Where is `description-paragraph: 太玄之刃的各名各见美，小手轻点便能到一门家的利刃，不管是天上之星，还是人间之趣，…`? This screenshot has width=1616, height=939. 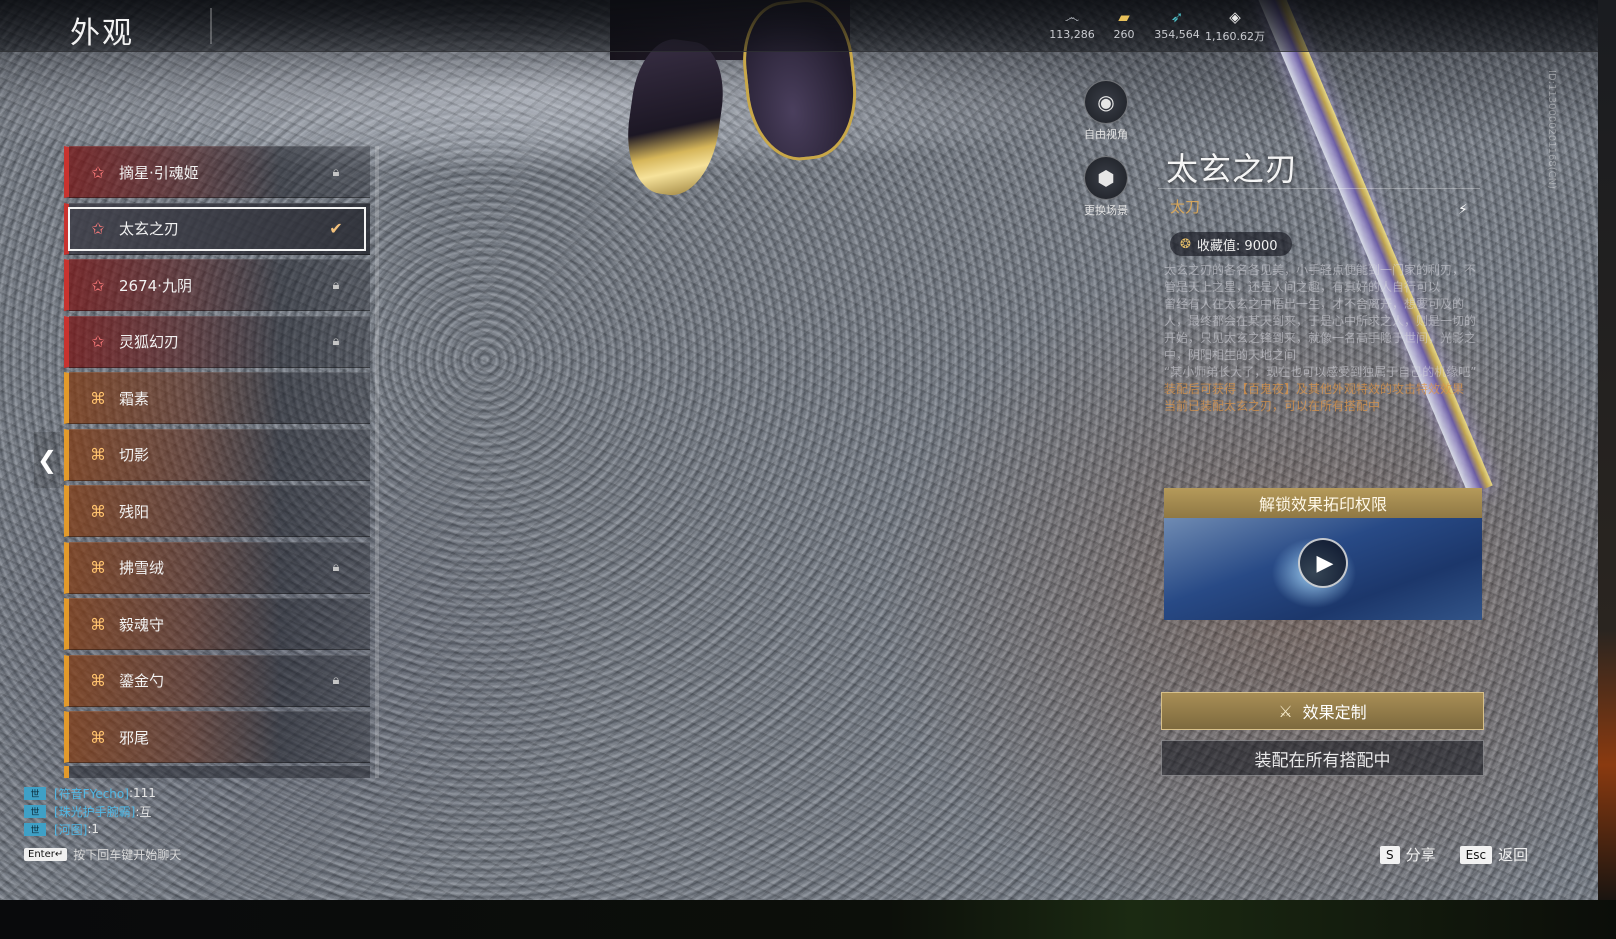
description-paragraph: 太玄之刃的各名各见美，小手轻点便能到一门家的利刃，不管是天上之星，还是人间之趣，… is located at coordinates (1320, 278).